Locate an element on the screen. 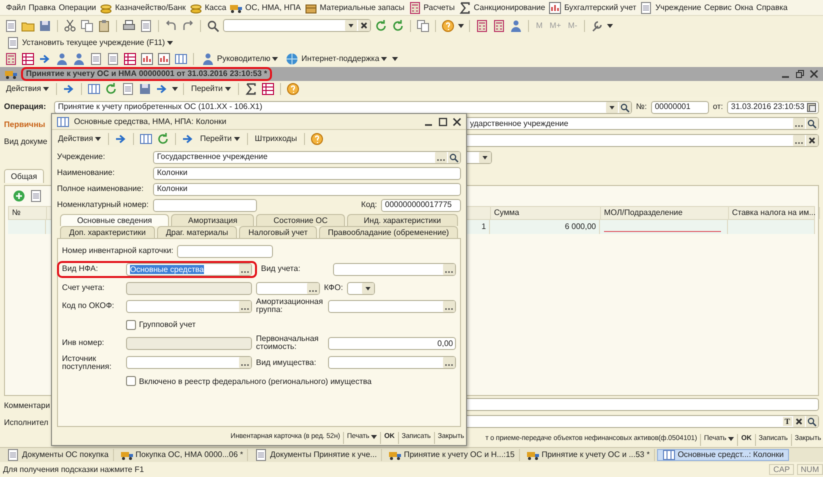  field-label: Инв номер: is located at coordinates (84, 343).